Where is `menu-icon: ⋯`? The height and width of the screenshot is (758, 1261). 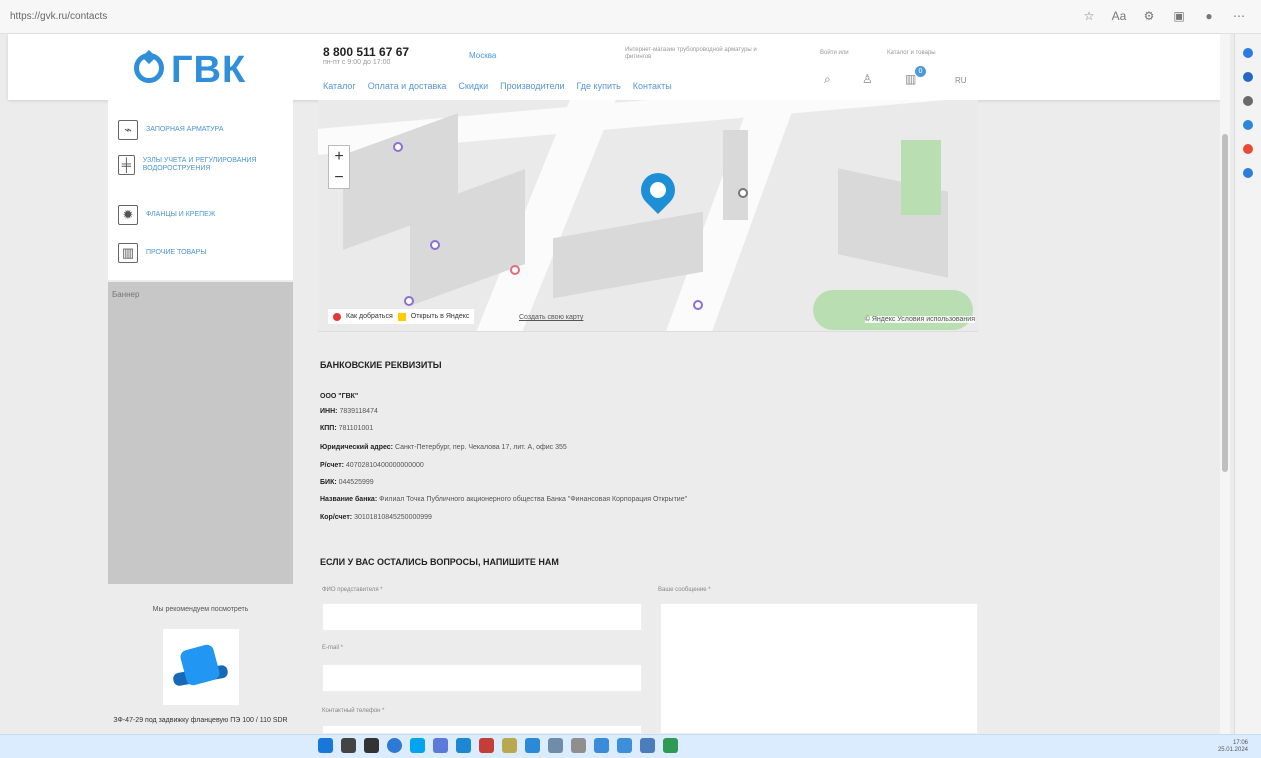 menu-icon: ⋯ is located at coordinates (1239, 16).